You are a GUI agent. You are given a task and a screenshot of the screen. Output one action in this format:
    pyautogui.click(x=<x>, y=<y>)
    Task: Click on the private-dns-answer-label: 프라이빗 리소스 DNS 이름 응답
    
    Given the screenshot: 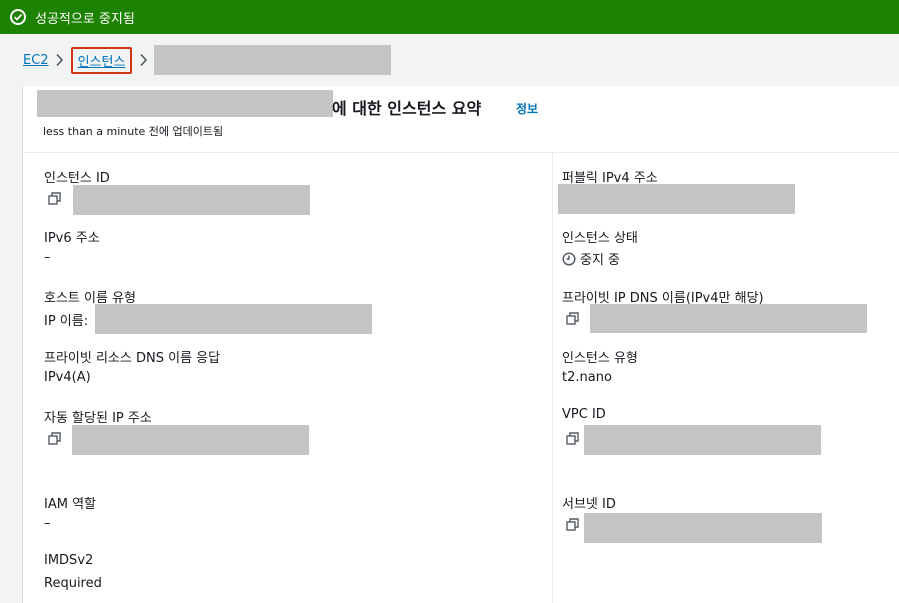 What is the action you would take?
    pyautogui.click(x=132, y=358)
    